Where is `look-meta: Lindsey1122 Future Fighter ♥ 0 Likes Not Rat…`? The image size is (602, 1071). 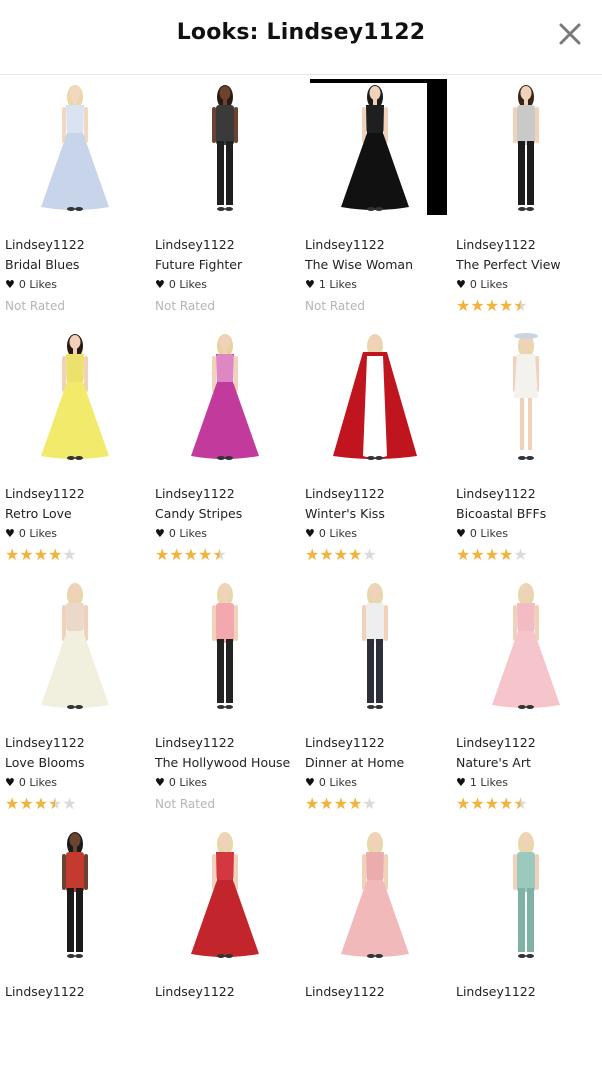
look-meta: Lindsey1122 Future Fighter ♥ 0 Likes Not Rat… is located at coordinates (227, 276).